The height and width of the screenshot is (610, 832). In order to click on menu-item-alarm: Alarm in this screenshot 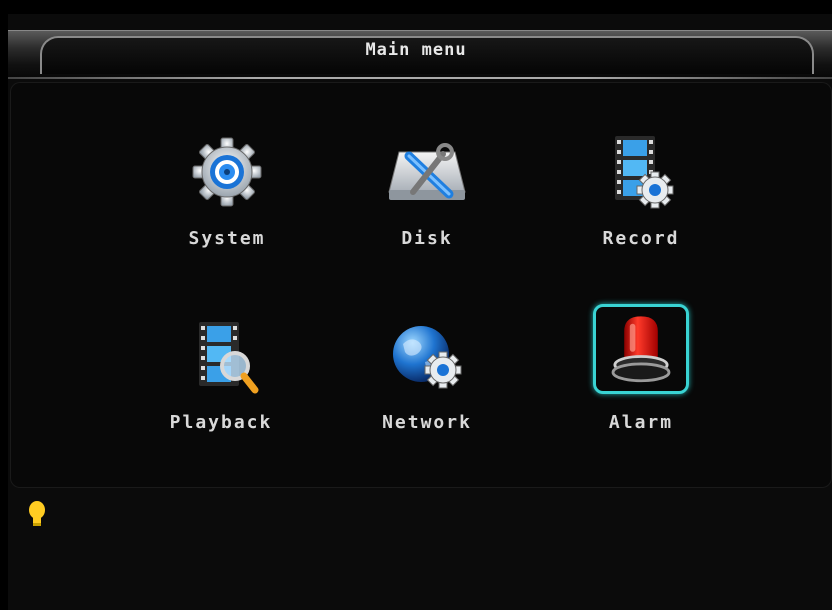, I will do `click(641, 384)`.